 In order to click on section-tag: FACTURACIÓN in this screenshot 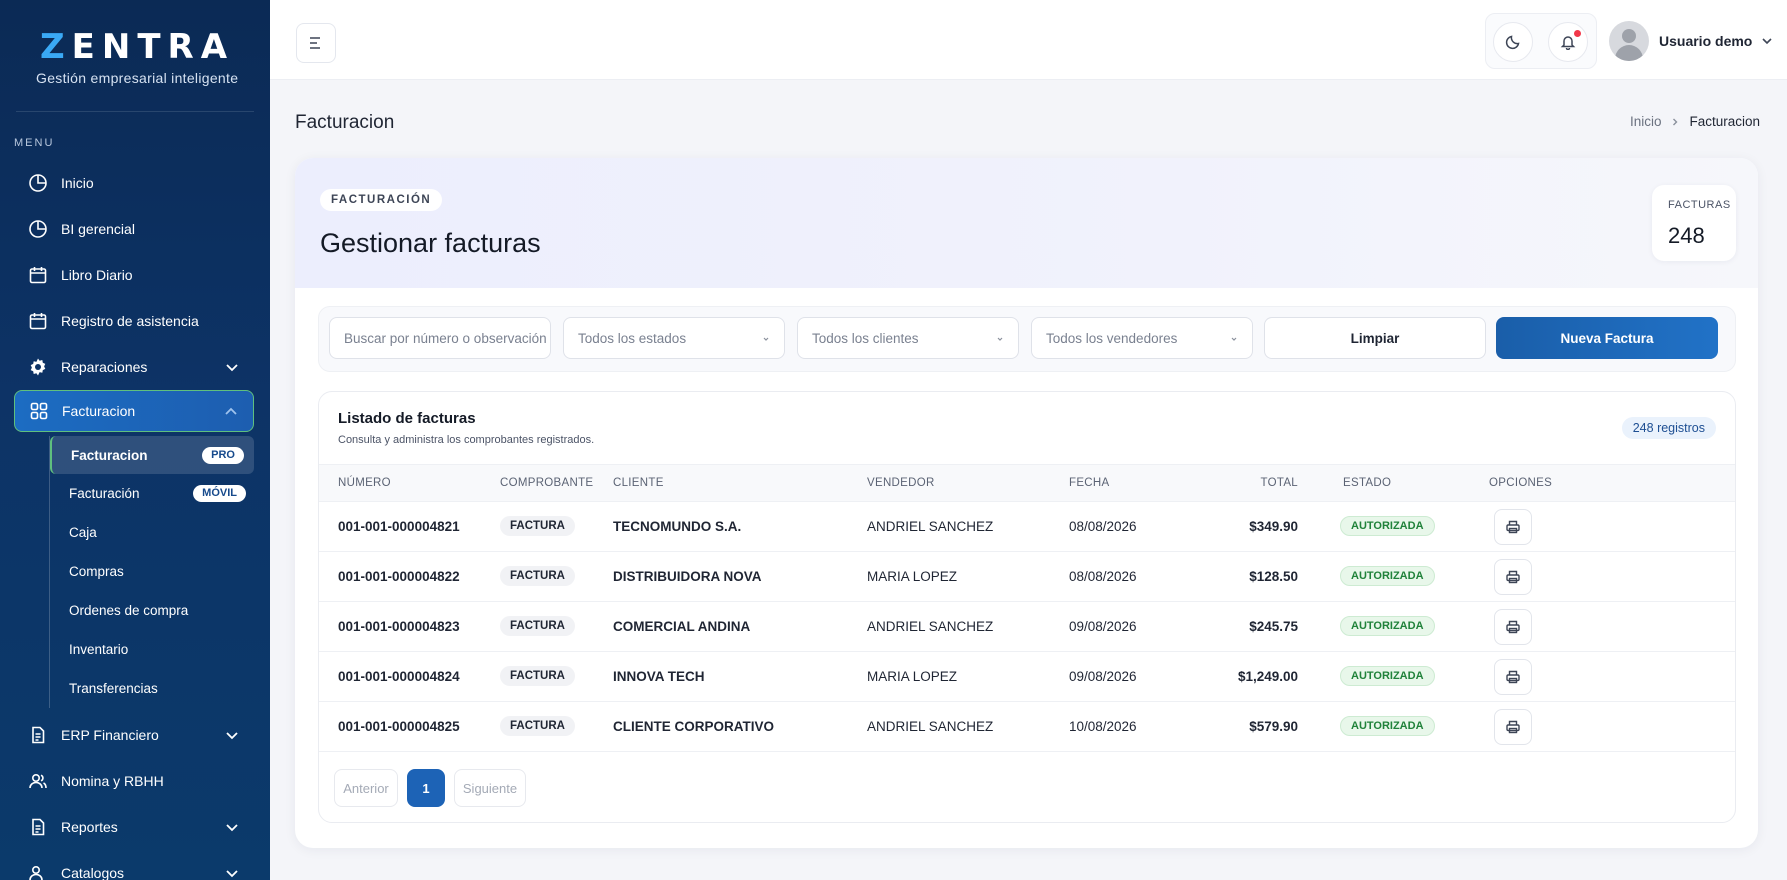, I will do `click(381, 200)`.